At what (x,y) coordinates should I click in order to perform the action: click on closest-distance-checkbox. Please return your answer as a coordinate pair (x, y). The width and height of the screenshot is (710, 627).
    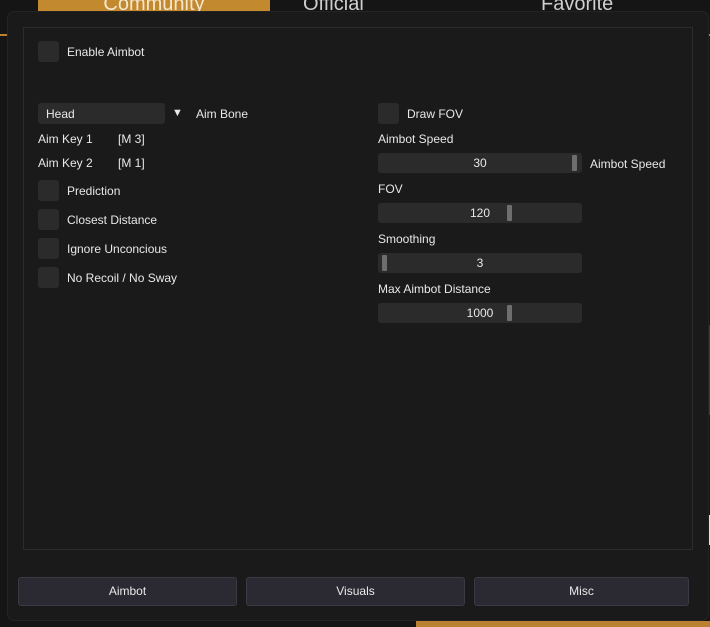
    Looking at the image, I should click on (48, 219).